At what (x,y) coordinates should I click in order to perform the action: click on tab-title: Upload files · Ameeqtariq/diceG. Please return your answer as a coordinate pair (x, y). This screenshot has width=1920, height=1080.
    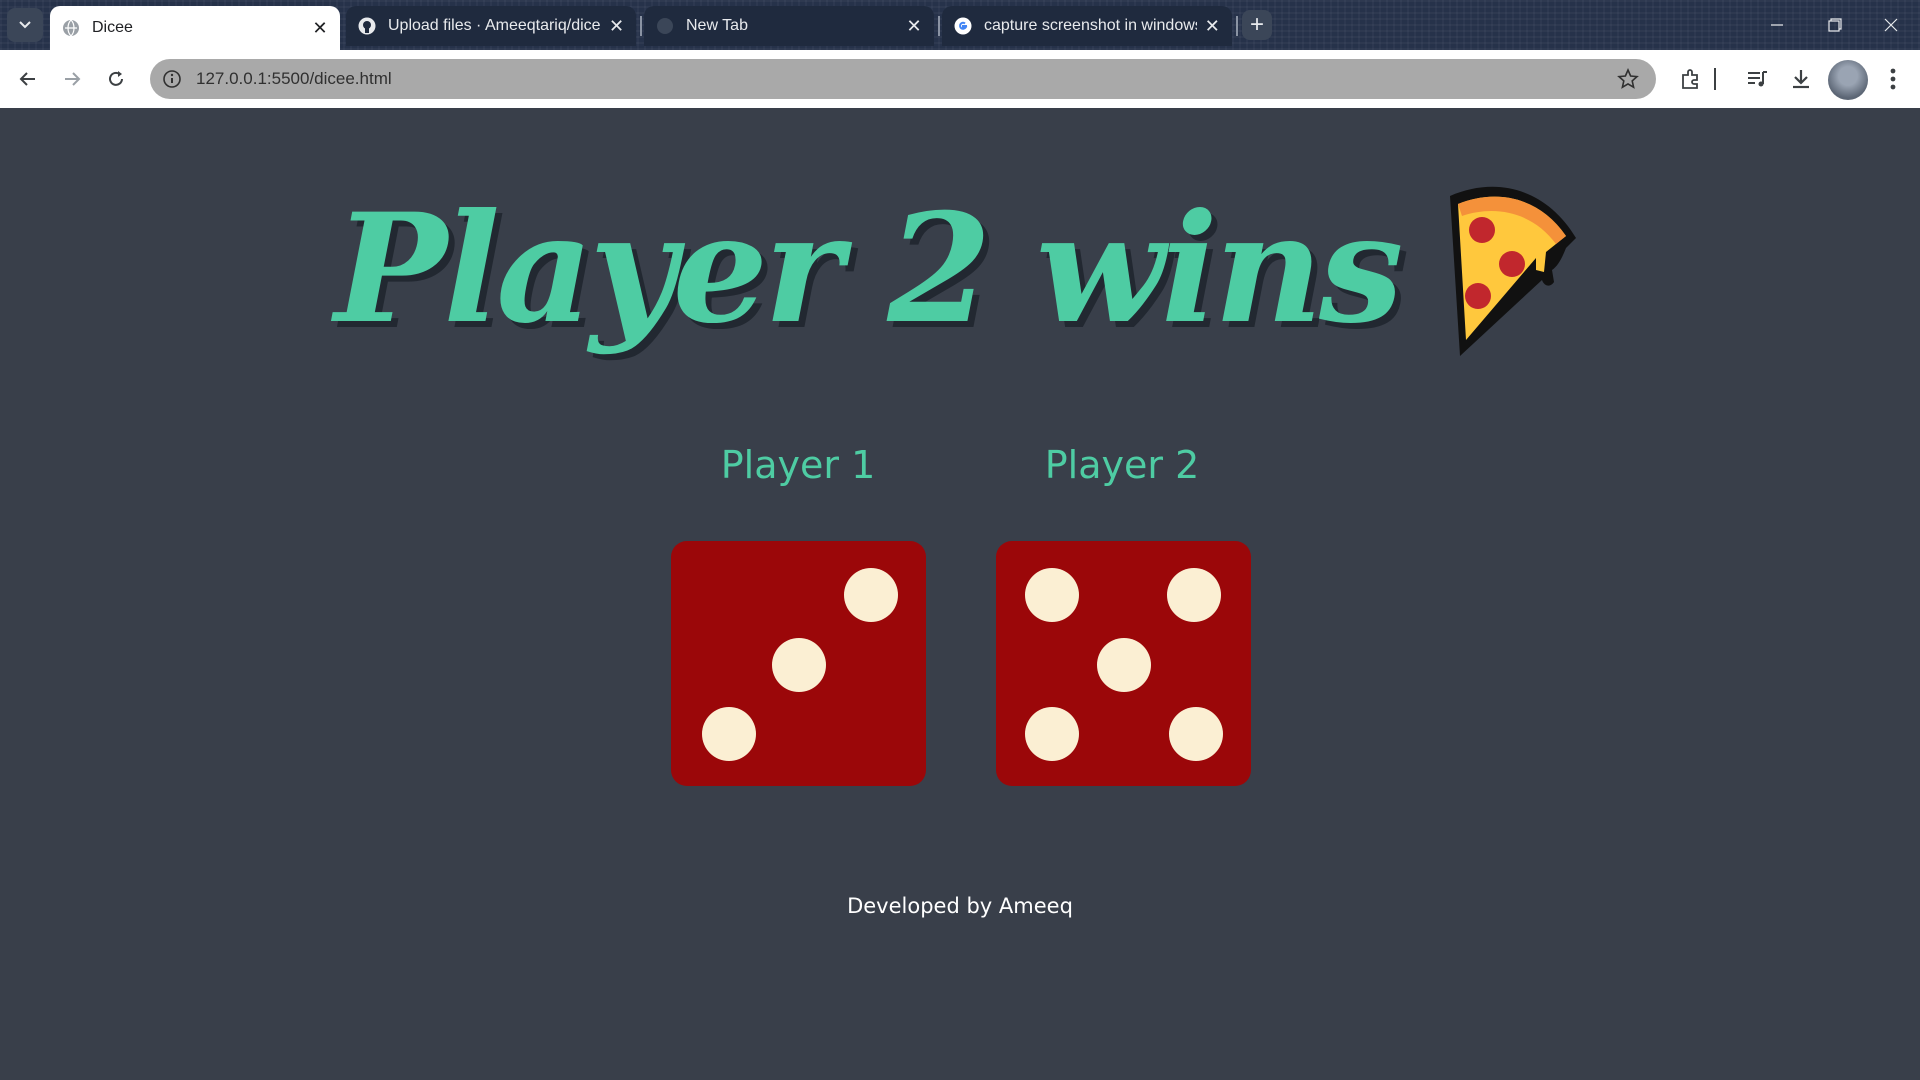
    Looking at the image, I should click on (495, 25).